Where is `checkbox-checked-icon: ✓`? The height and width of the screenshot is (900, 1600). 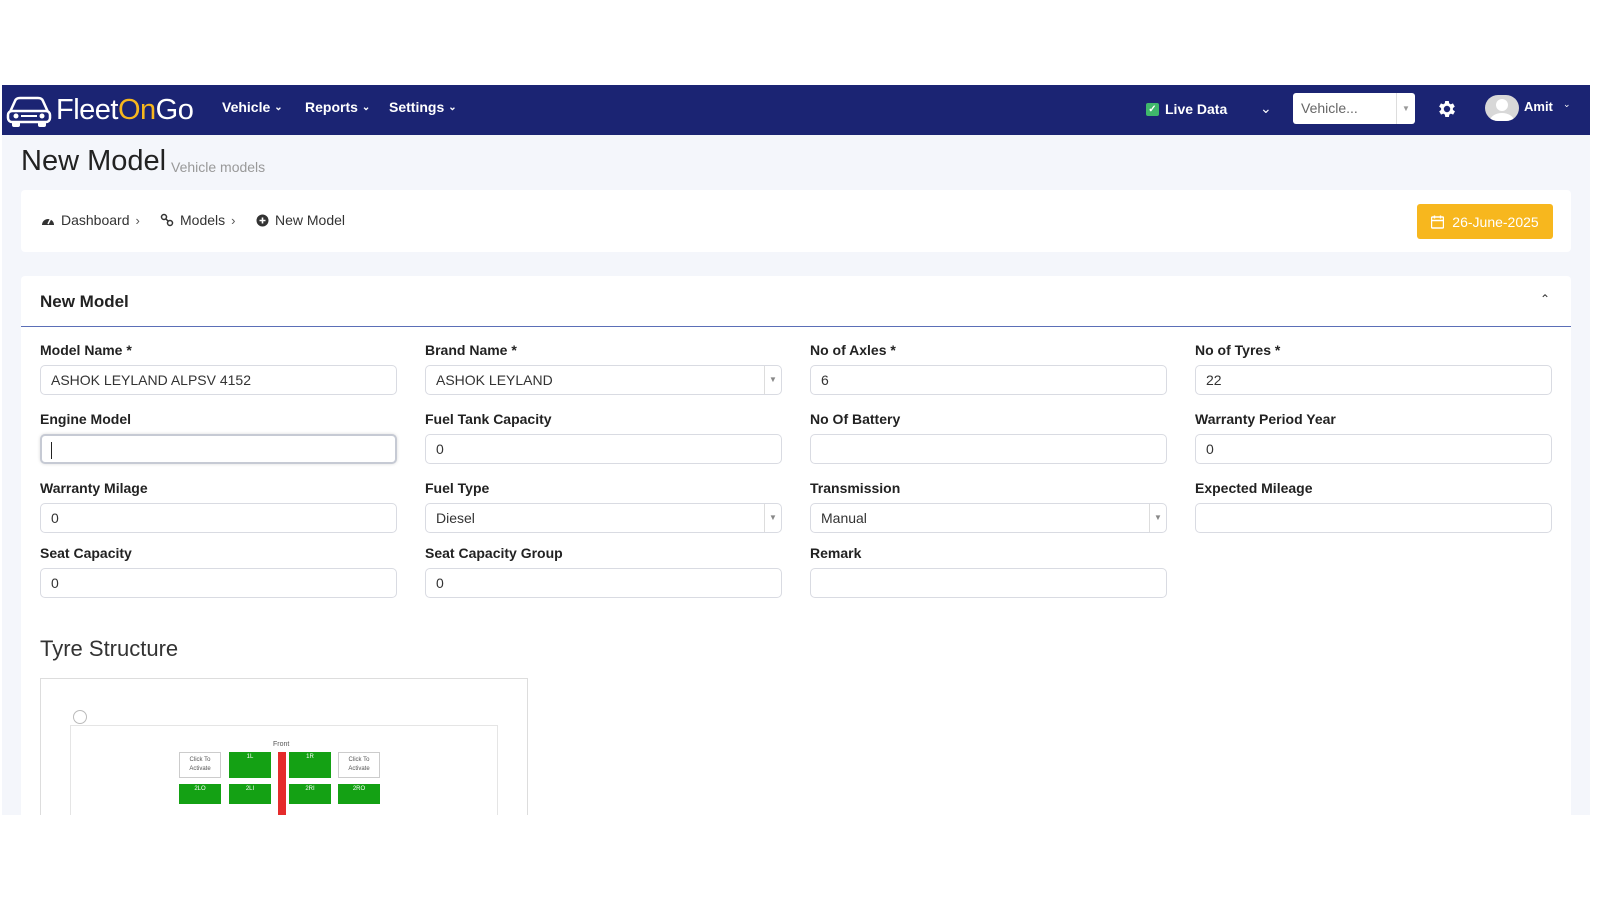 checkbox-checked-icon: ✓ is located at coordinates (1152, 109).